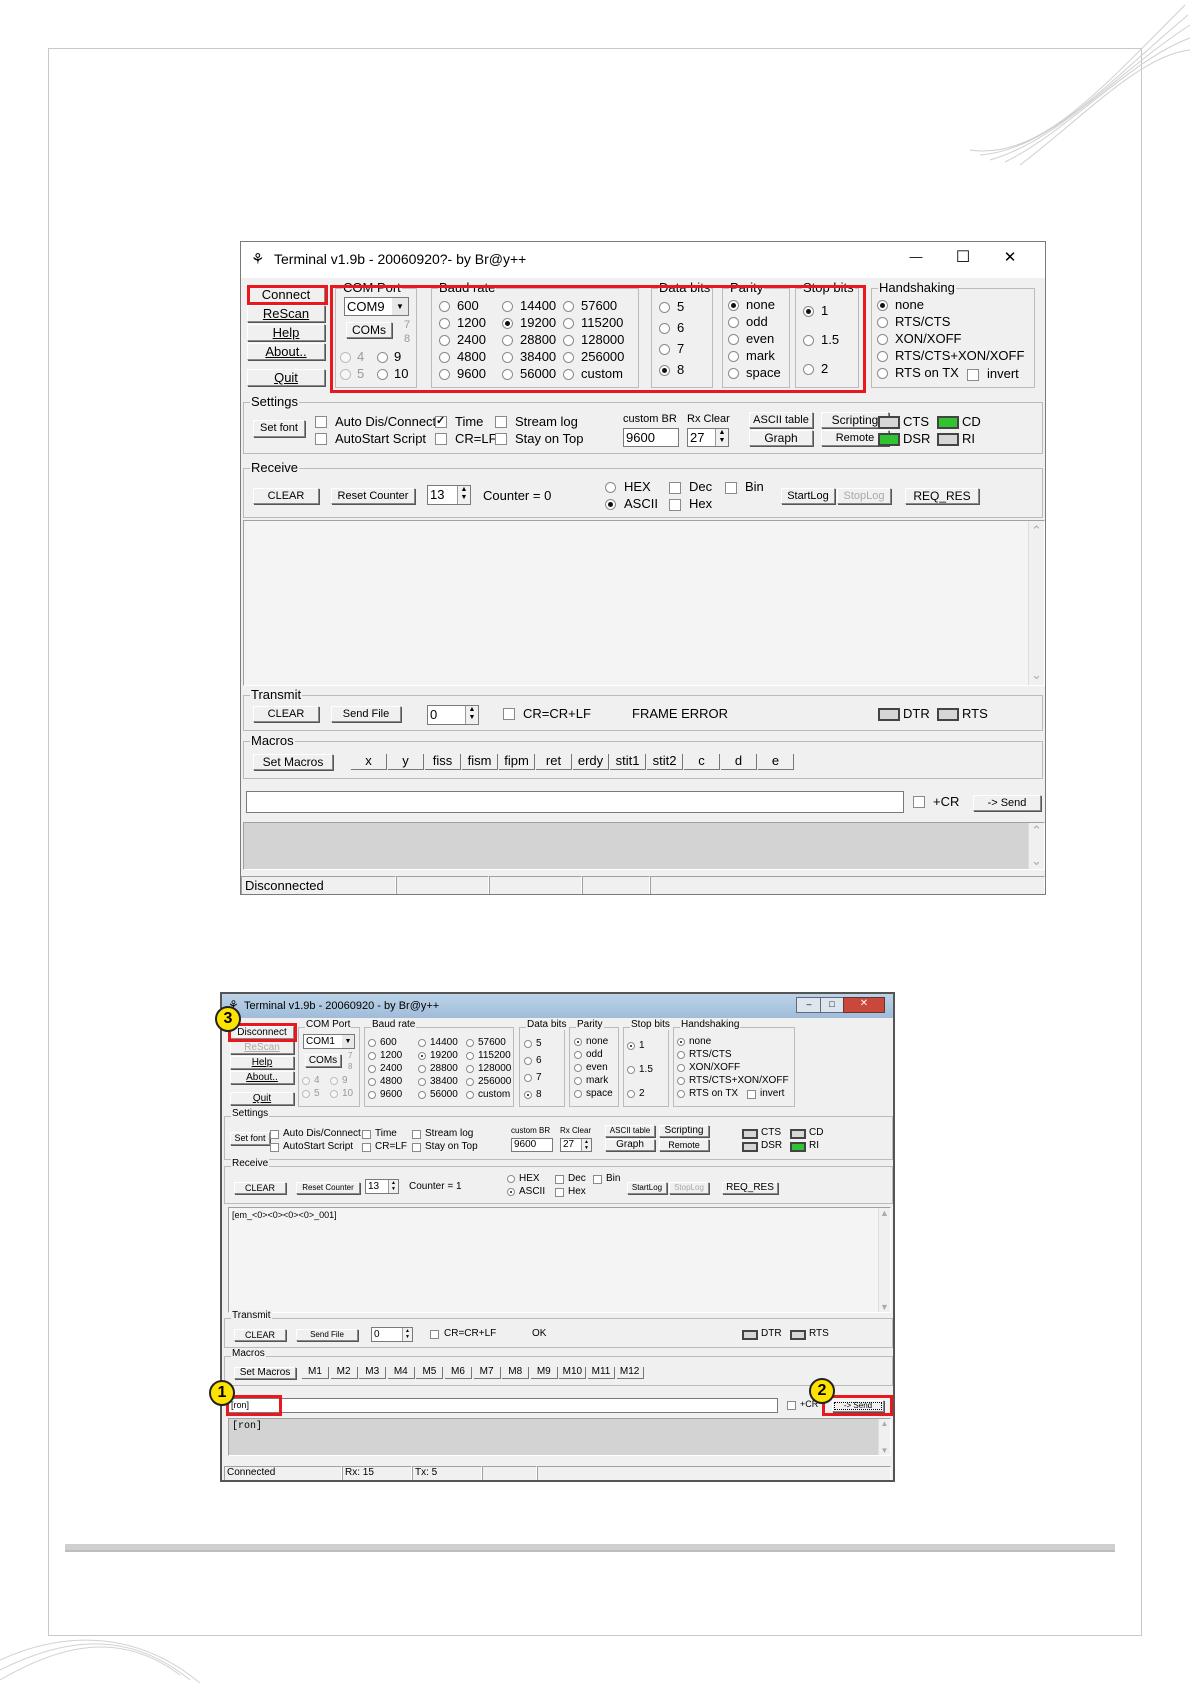 This screenshot has height=1684, width=1191. Describe the element at coordinates (884, 1307) in the screenshot. I see `scroll-down-icon: ▼` at that location.